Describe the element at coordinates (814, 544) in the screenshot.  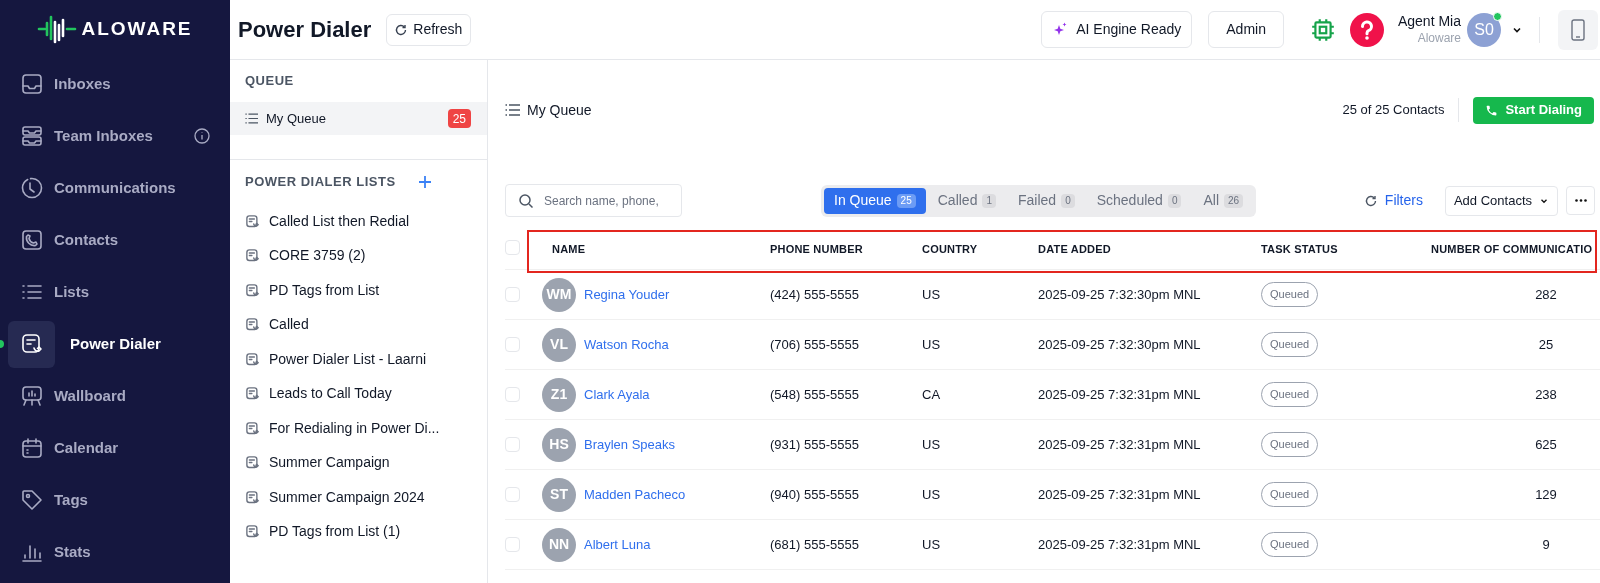
I see `phone-number: (681) 555-5555` at that location.